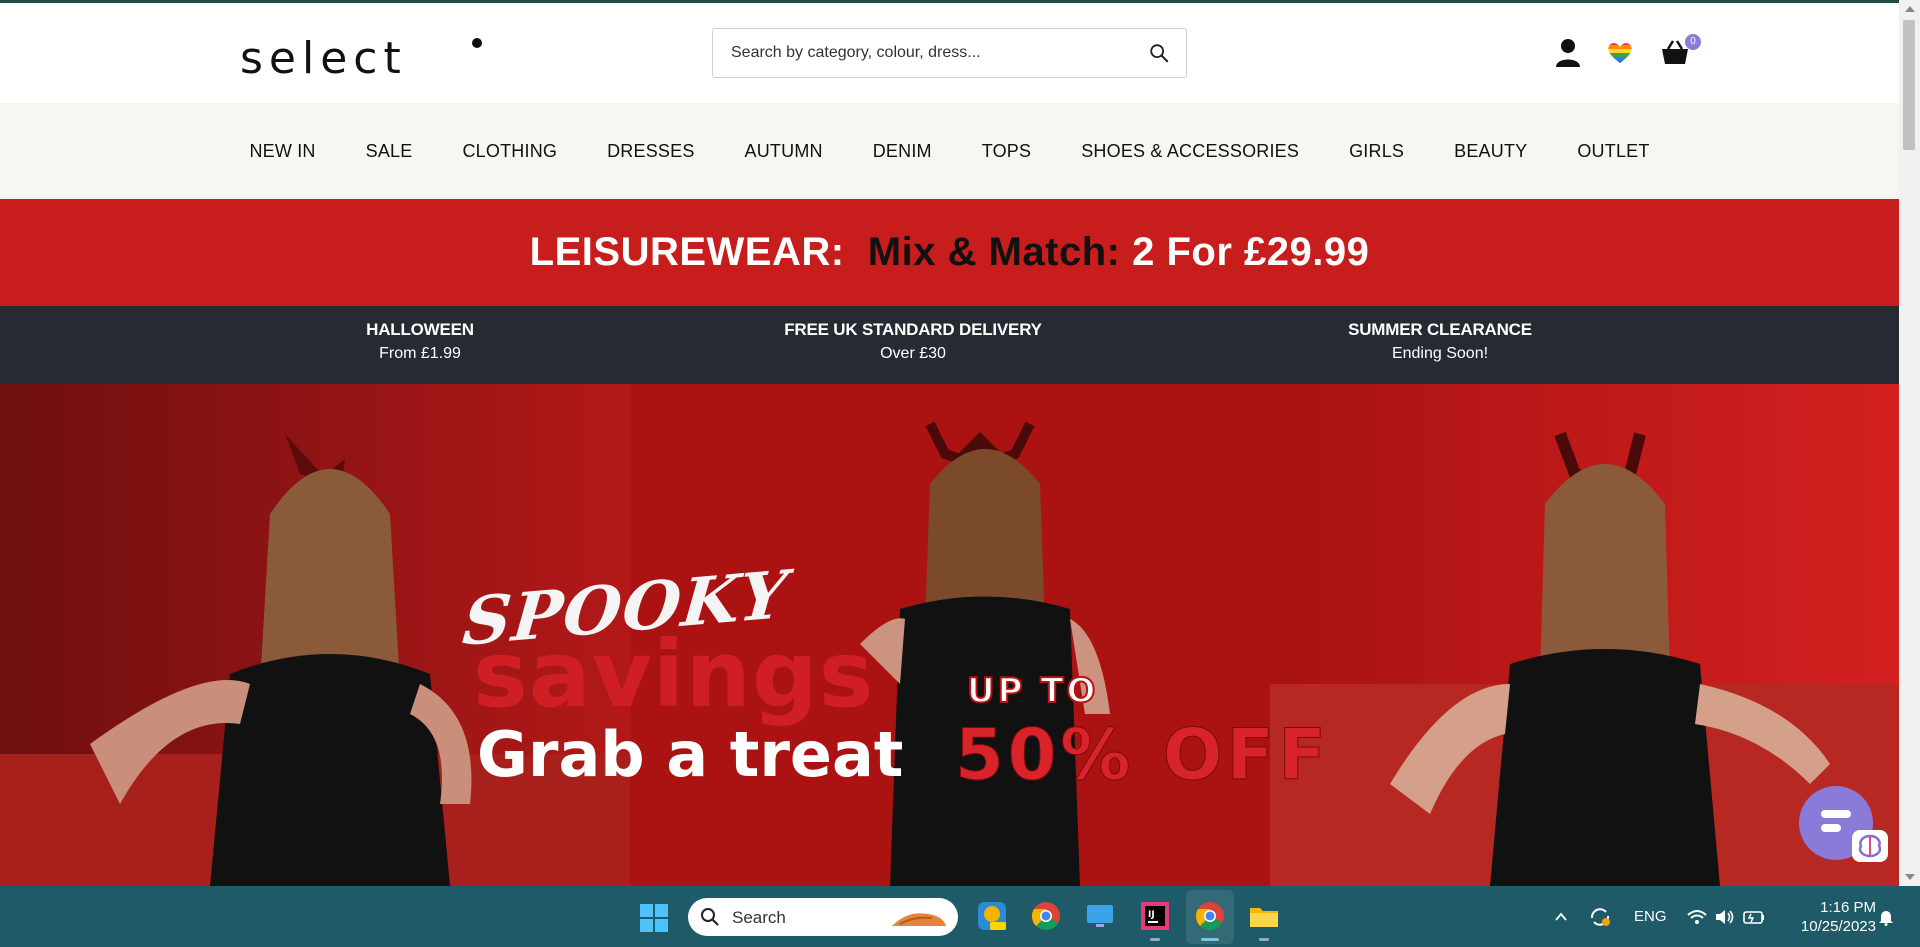 The height and width of the screenshot is (947, 1920). What do you see at coordinates (1210, 916) in the screenshot?
I see `chrome-active-icon` at bounding box center [1210, 916].